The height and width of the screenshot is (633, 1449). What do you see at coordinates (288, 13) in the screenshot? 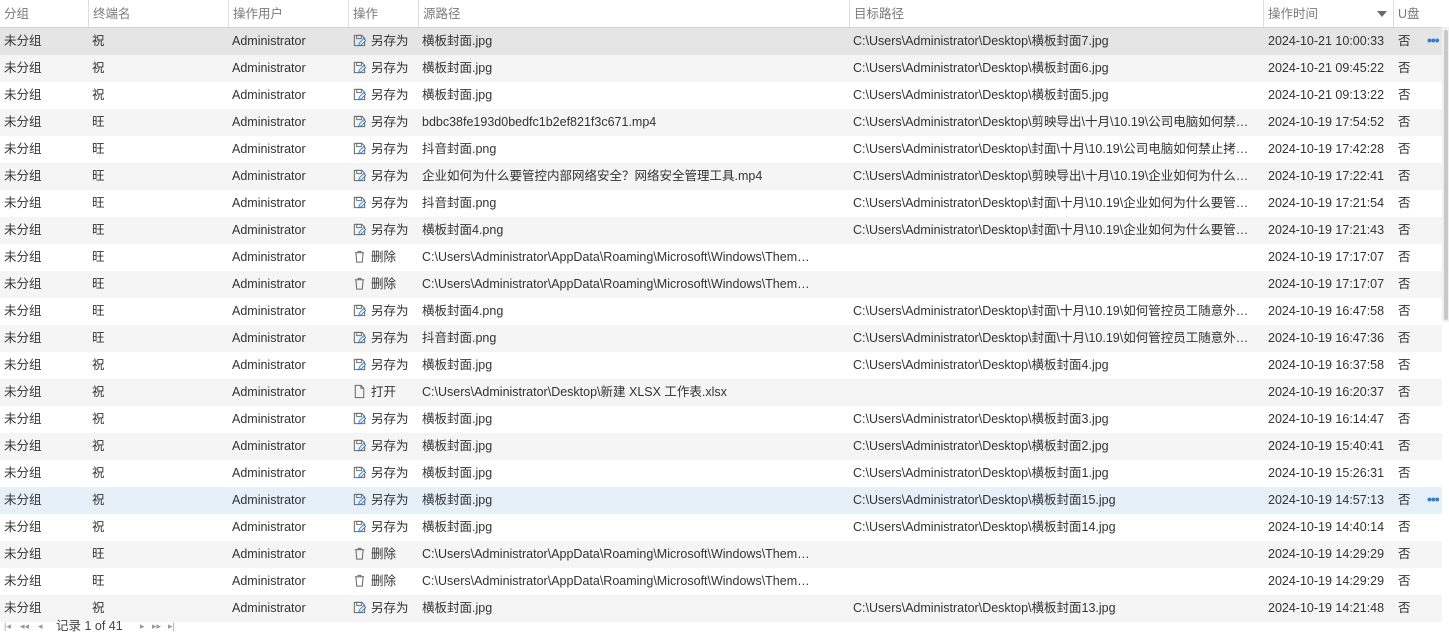
I see `col-header-user: 操作用户` at bounding box center [288, 13].